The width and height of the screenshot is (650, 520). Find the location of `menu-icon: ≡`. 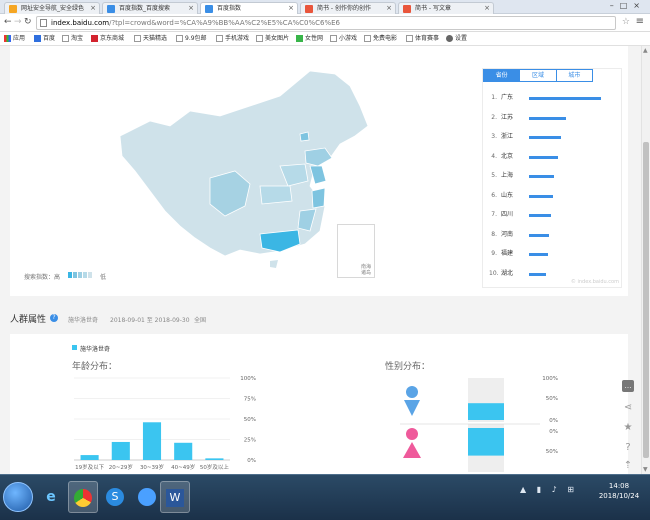

menu-icon: ≡ is located at coordinates (640, 21).